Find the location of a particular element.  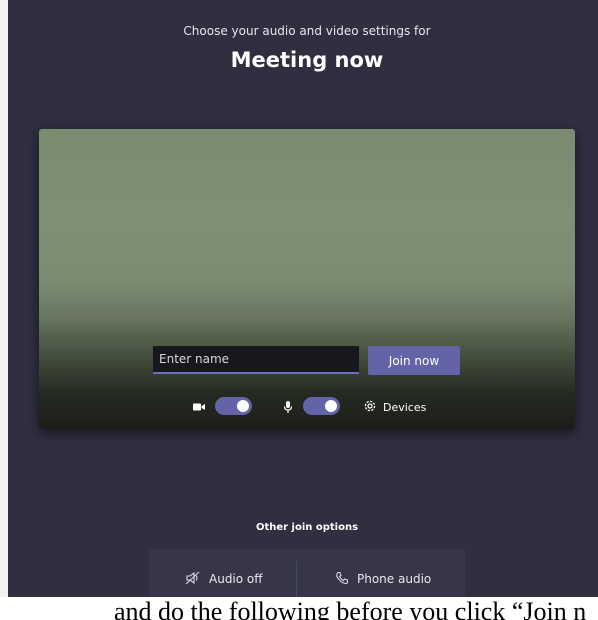

audio-off-option: Audio off is located at coordinates (224, 579).